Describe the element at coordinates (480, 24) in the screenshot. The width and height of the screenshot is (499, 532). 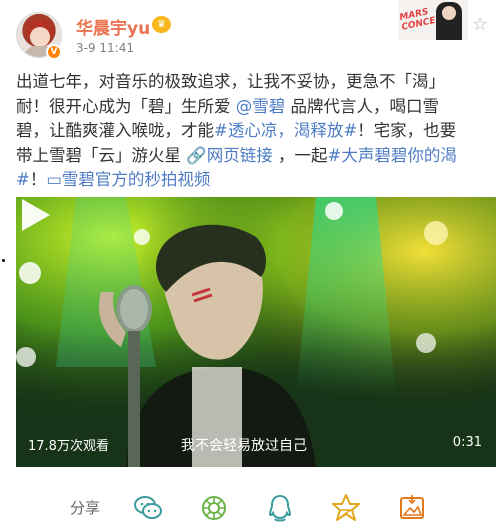
I see `star-outline-icon: ☆` at that location.